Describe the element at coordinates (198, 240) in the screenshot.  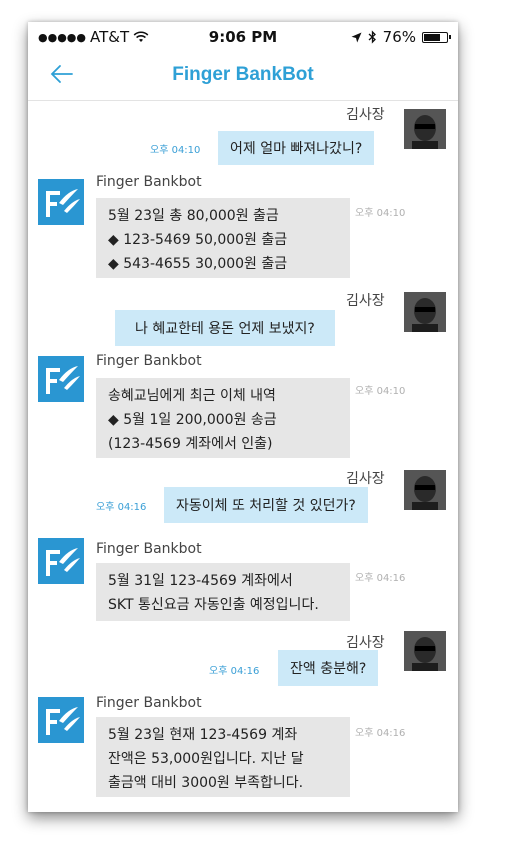
I see `bot-message-line: ◆ 123-5469 50,000원 출금` at that location.